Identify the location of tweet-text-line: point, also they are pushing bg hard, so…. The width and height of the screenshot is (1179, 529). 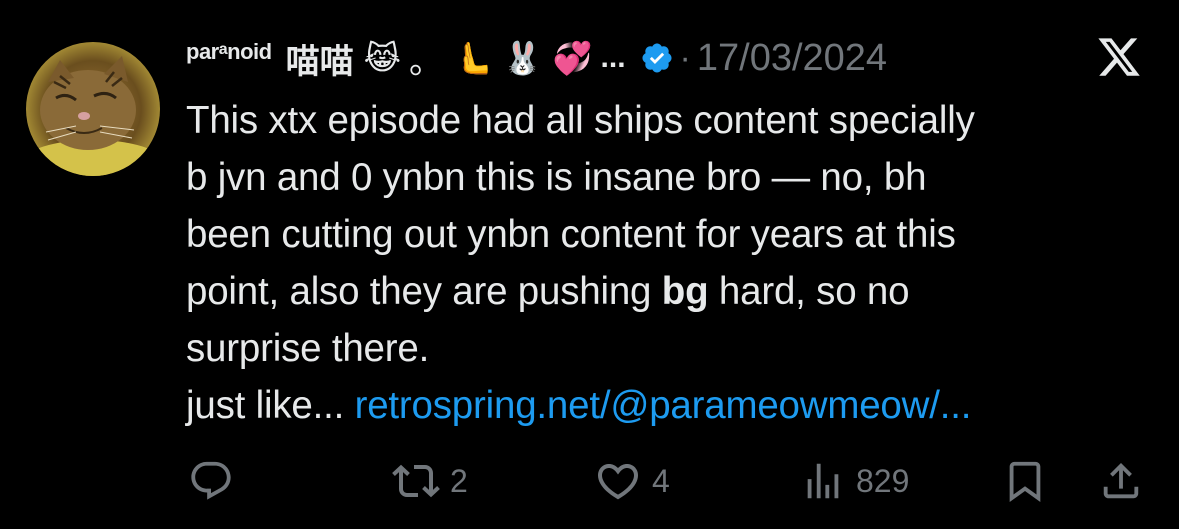
(548, 291).